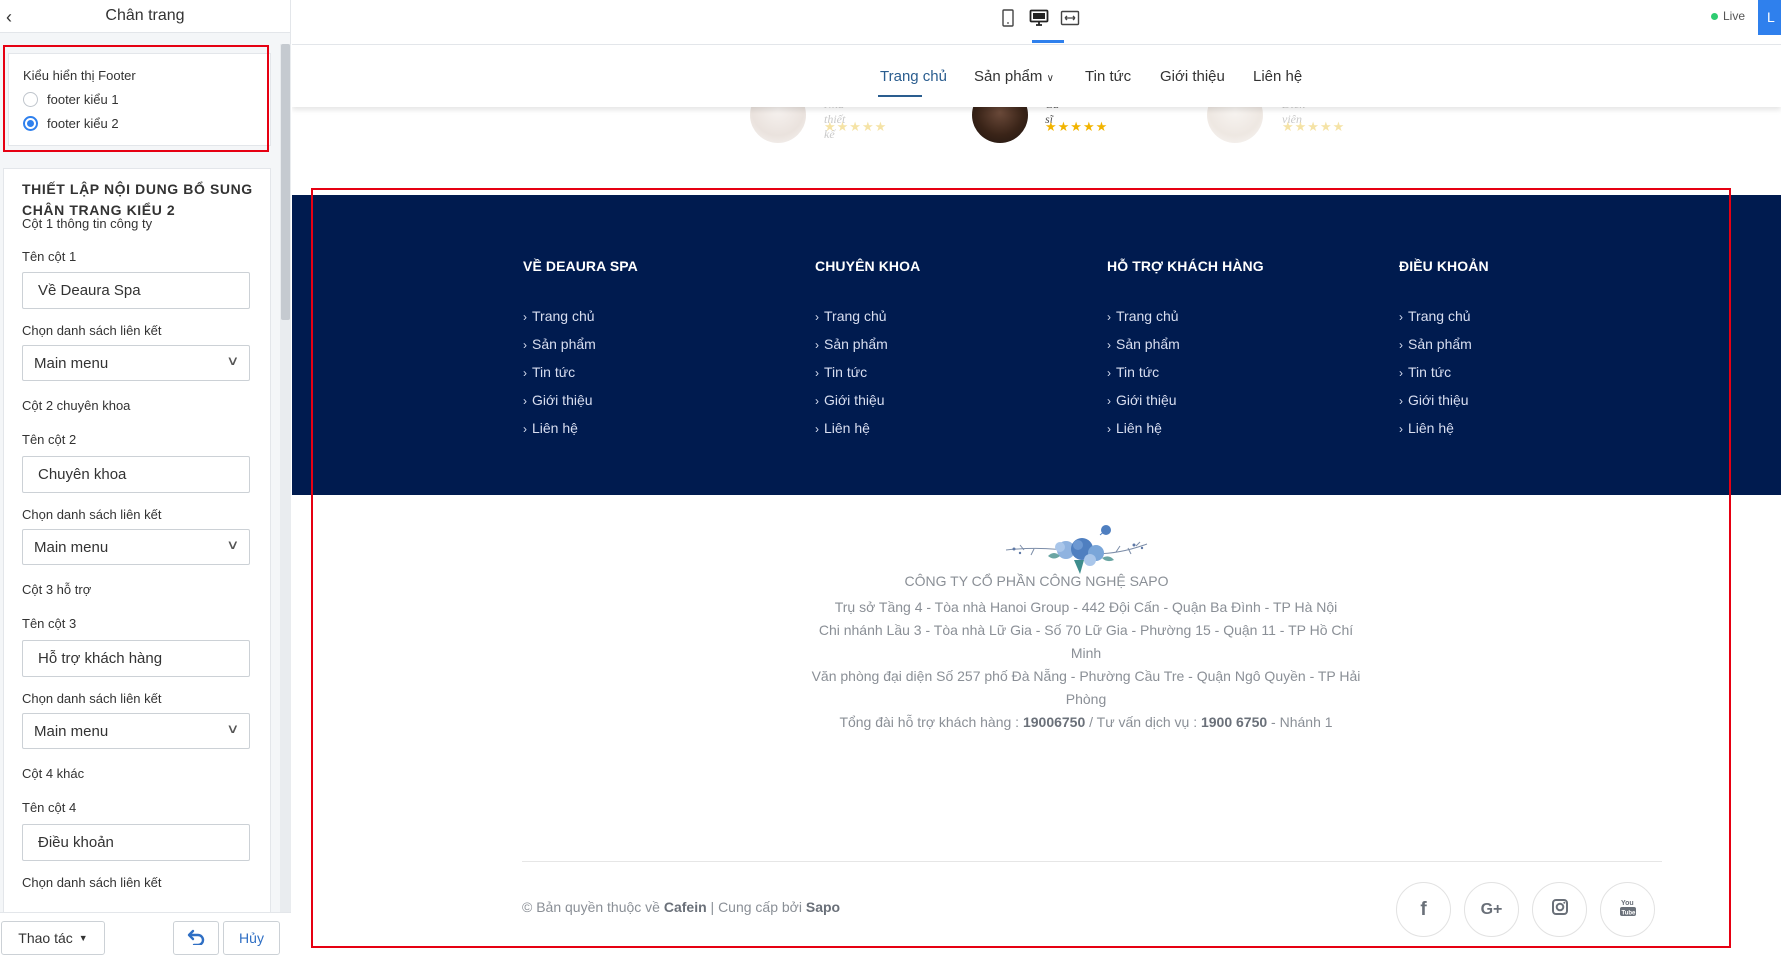 This screenshot has width=1781, height=956. I want to click on nav-item-home: Trang chủ, so click(913, 76).